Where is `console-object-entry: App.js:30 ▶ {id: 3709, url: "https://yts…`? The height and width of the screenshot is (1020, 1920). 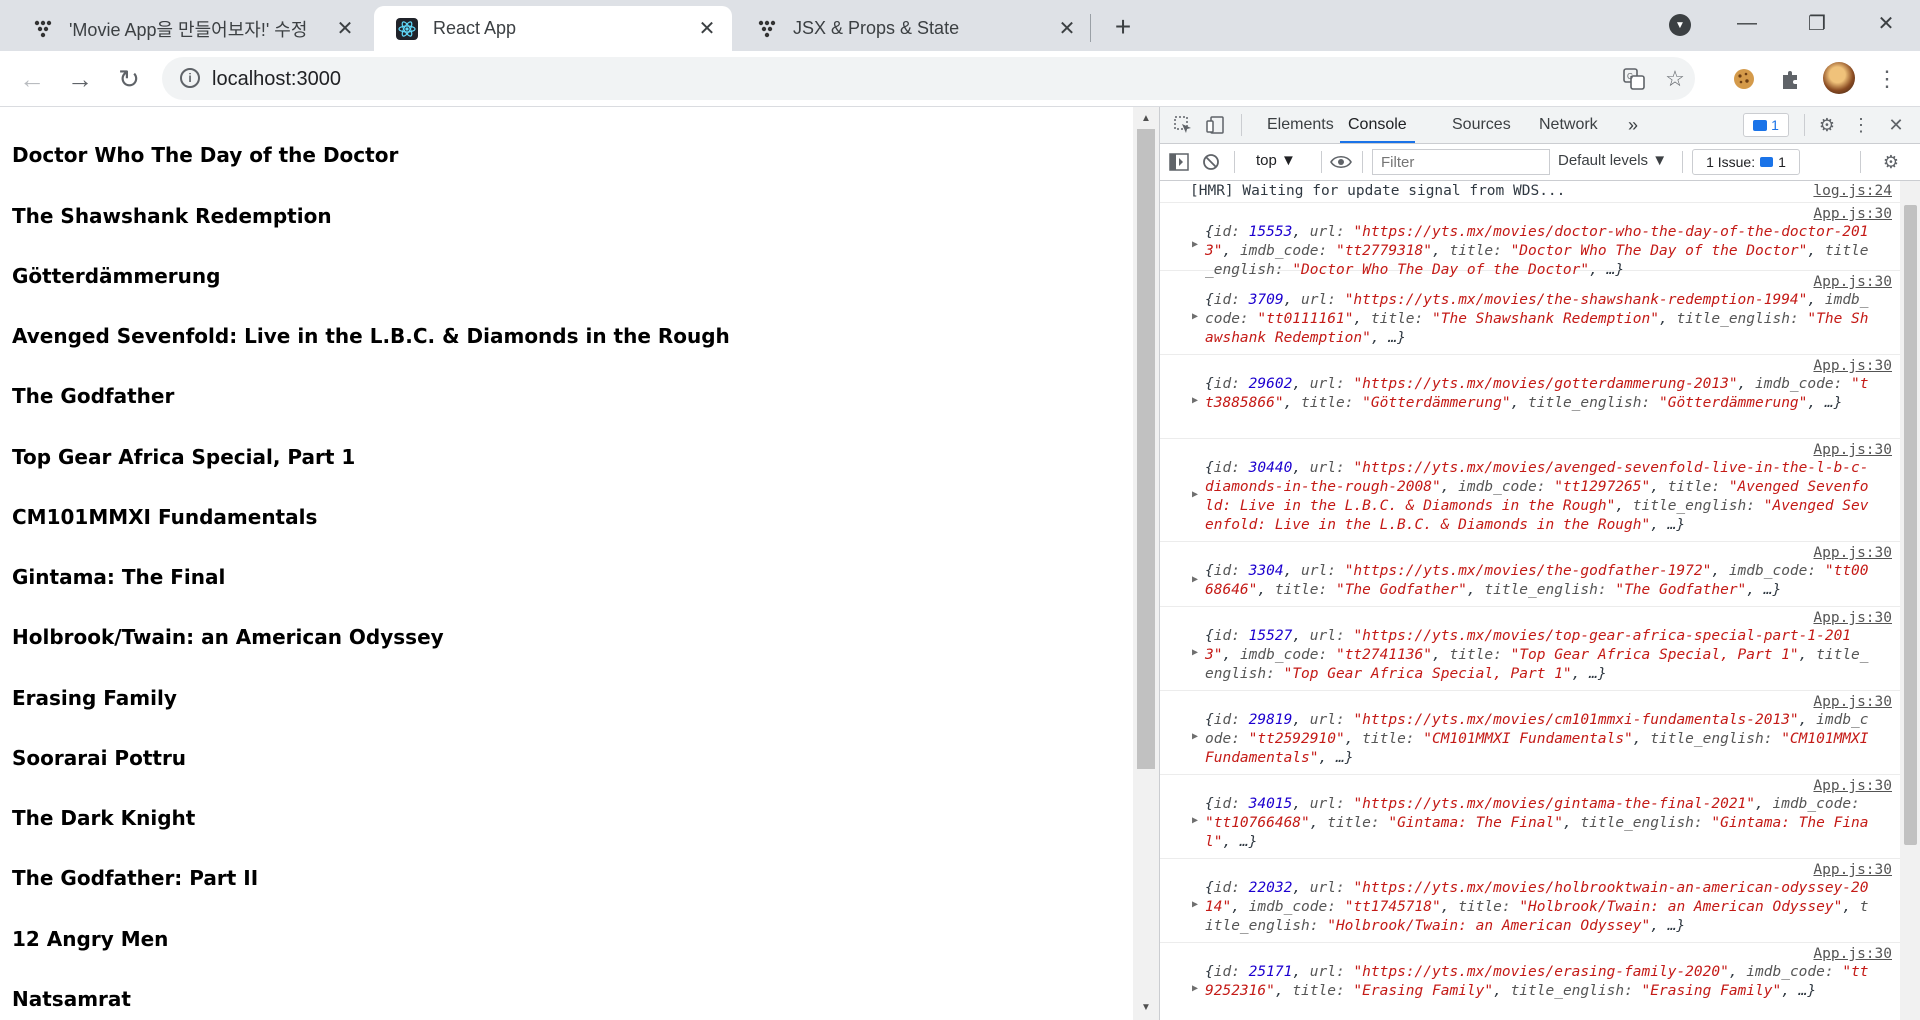
console-object-entry: App.js:30 ▶ {id: 3709, url: "https://yts… is located at coordinates (1530, 313).